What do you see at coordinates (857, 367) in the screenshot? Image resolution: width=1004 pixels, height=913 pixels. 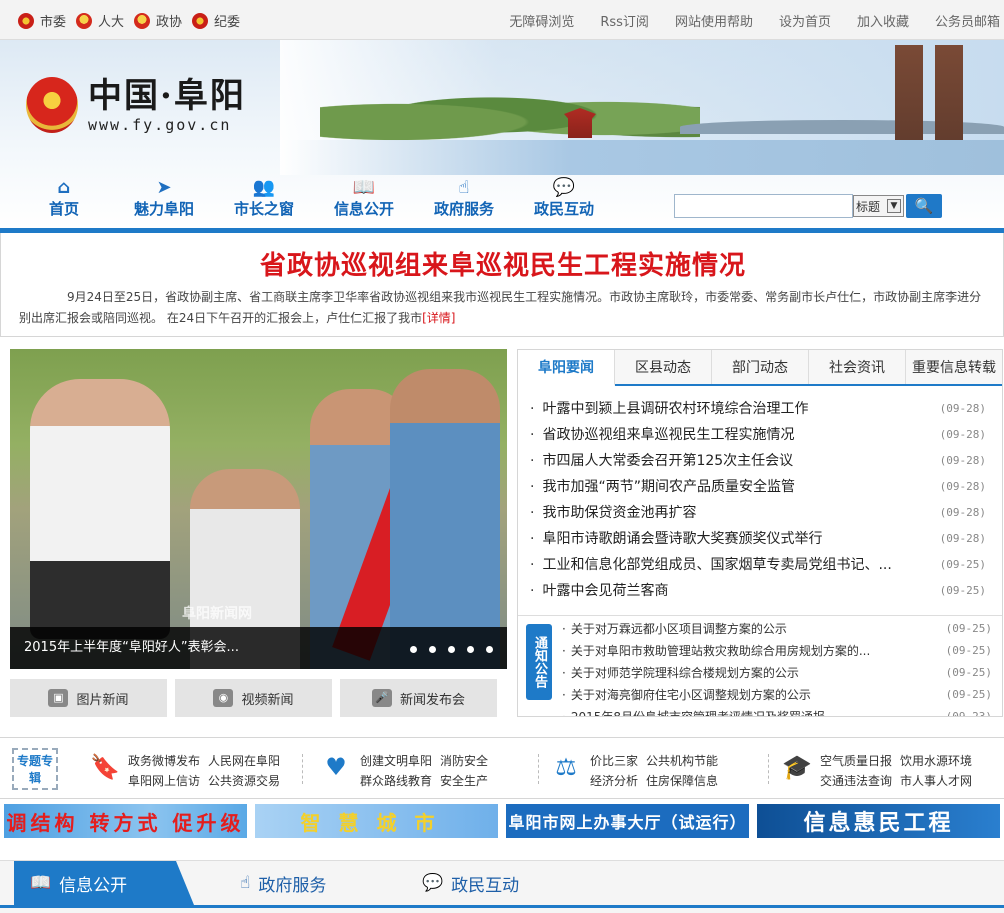 I see `tab-social-news: 社会资讯` at bounding box center [857, 367].